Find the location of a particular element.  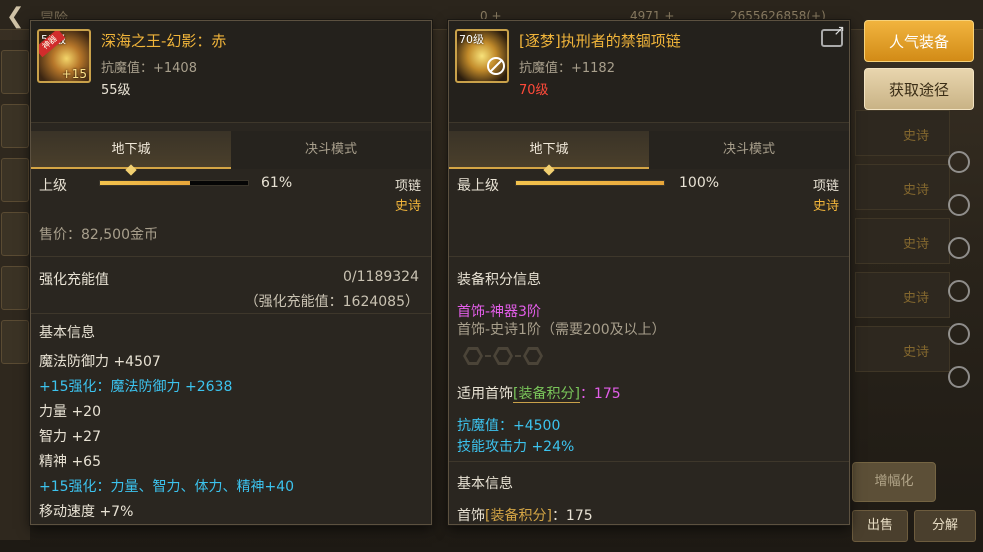

applicable-prefix: 适用首饰 is located at coordinates (485, 394).